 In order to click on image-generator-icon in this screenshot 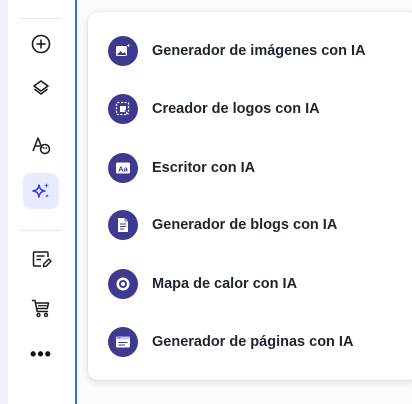, I will do `click(123, 51)`.